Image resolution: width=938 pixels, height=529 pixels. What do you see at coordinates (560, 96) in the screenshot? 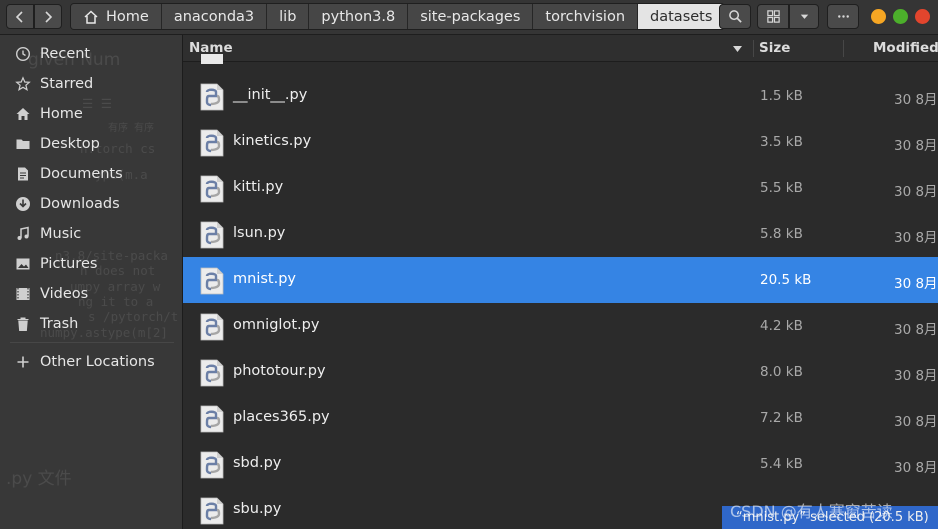
I see `file-row: __init__.py 1.5 kB 30 8月` at bounding box center [560, 96].